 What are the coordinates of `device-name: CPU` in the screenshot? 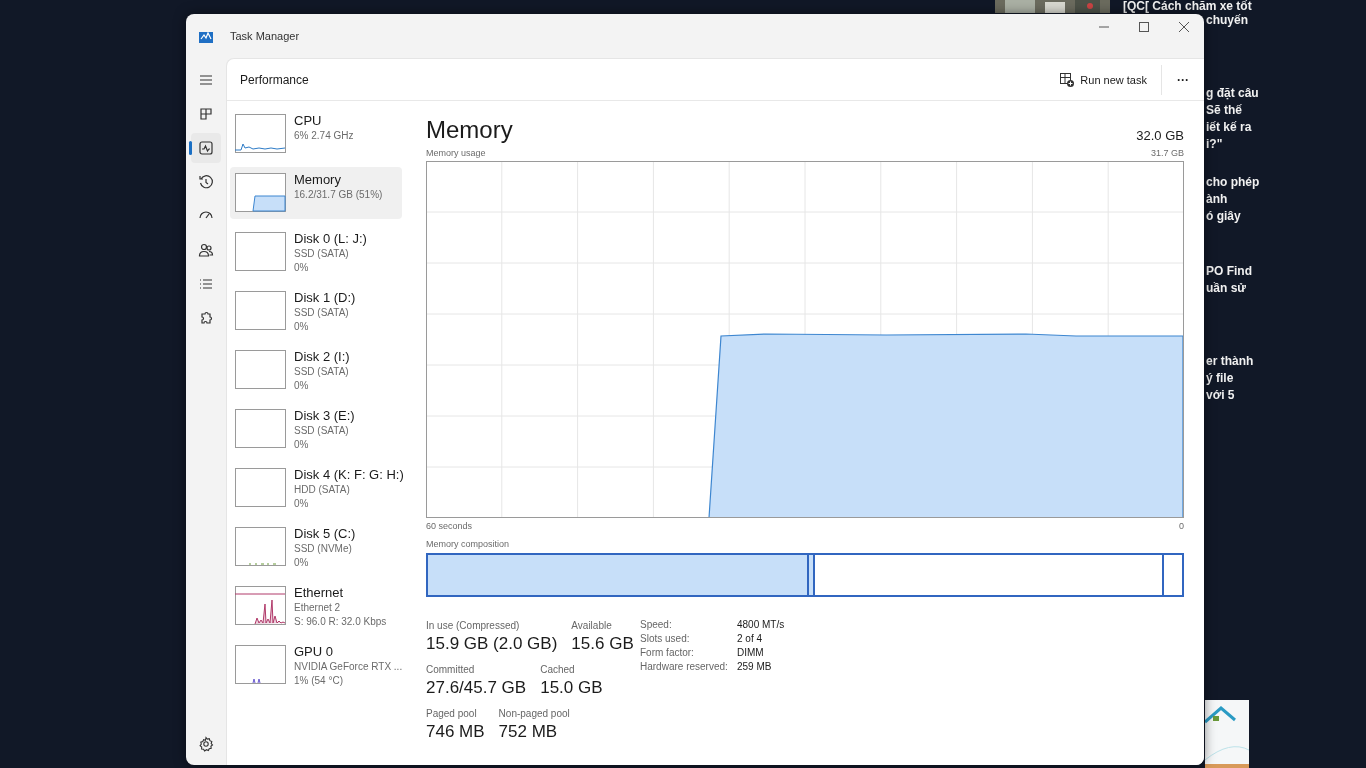 It's located at (308, 120).